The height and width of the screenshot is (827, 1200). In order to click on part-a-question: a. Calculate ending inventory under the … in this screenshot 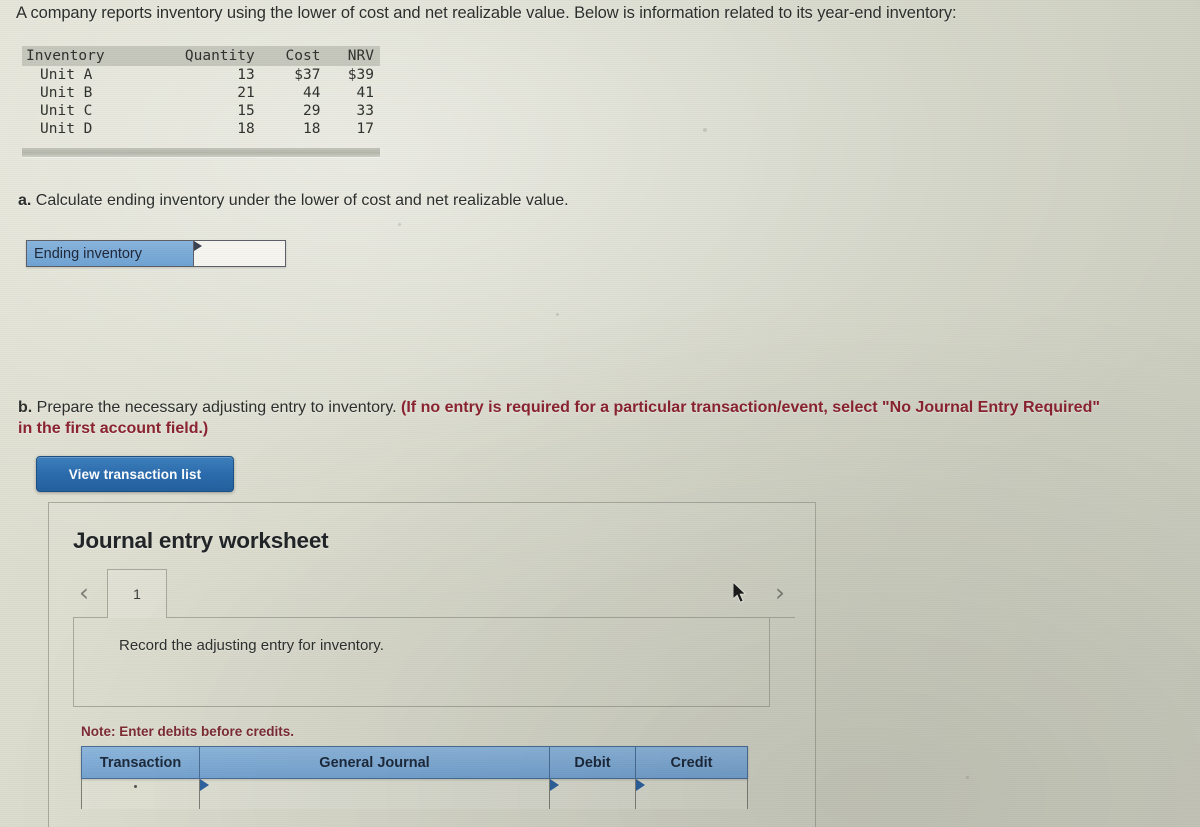, I will do `click(293, 201)`.